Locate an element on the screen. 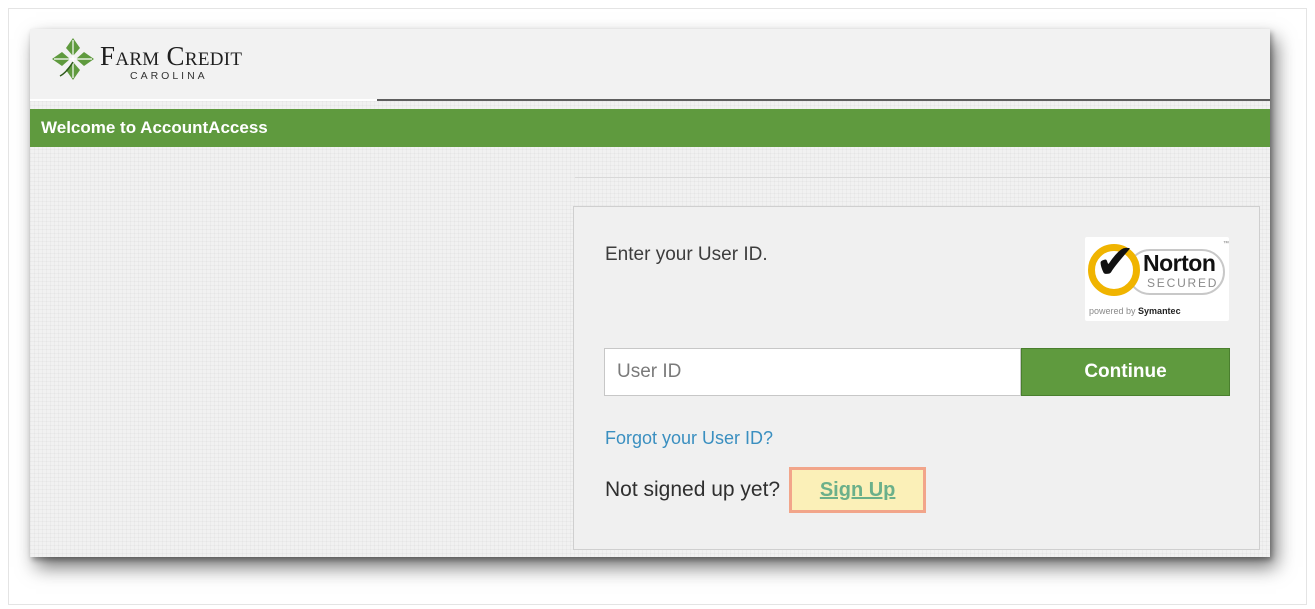 This screenshot has height=609, width=1315. leaf-diamond-icon is located at coordinates (73, 59).